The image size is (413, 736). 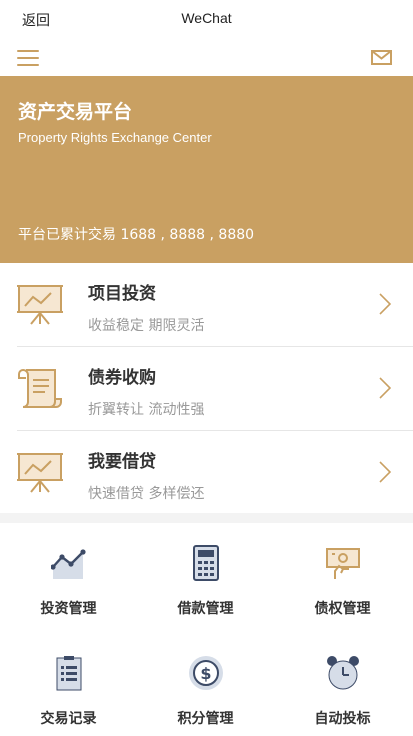 What do you see at coordinates (381, 57) in the screenshot?
I see `mail-icon` at bounding box center [381, 57].